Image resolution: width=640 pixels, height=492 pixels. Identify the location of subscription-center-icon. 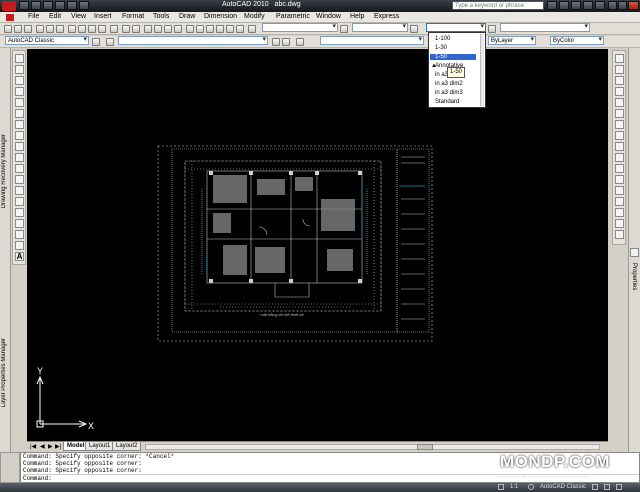
(564, 5).